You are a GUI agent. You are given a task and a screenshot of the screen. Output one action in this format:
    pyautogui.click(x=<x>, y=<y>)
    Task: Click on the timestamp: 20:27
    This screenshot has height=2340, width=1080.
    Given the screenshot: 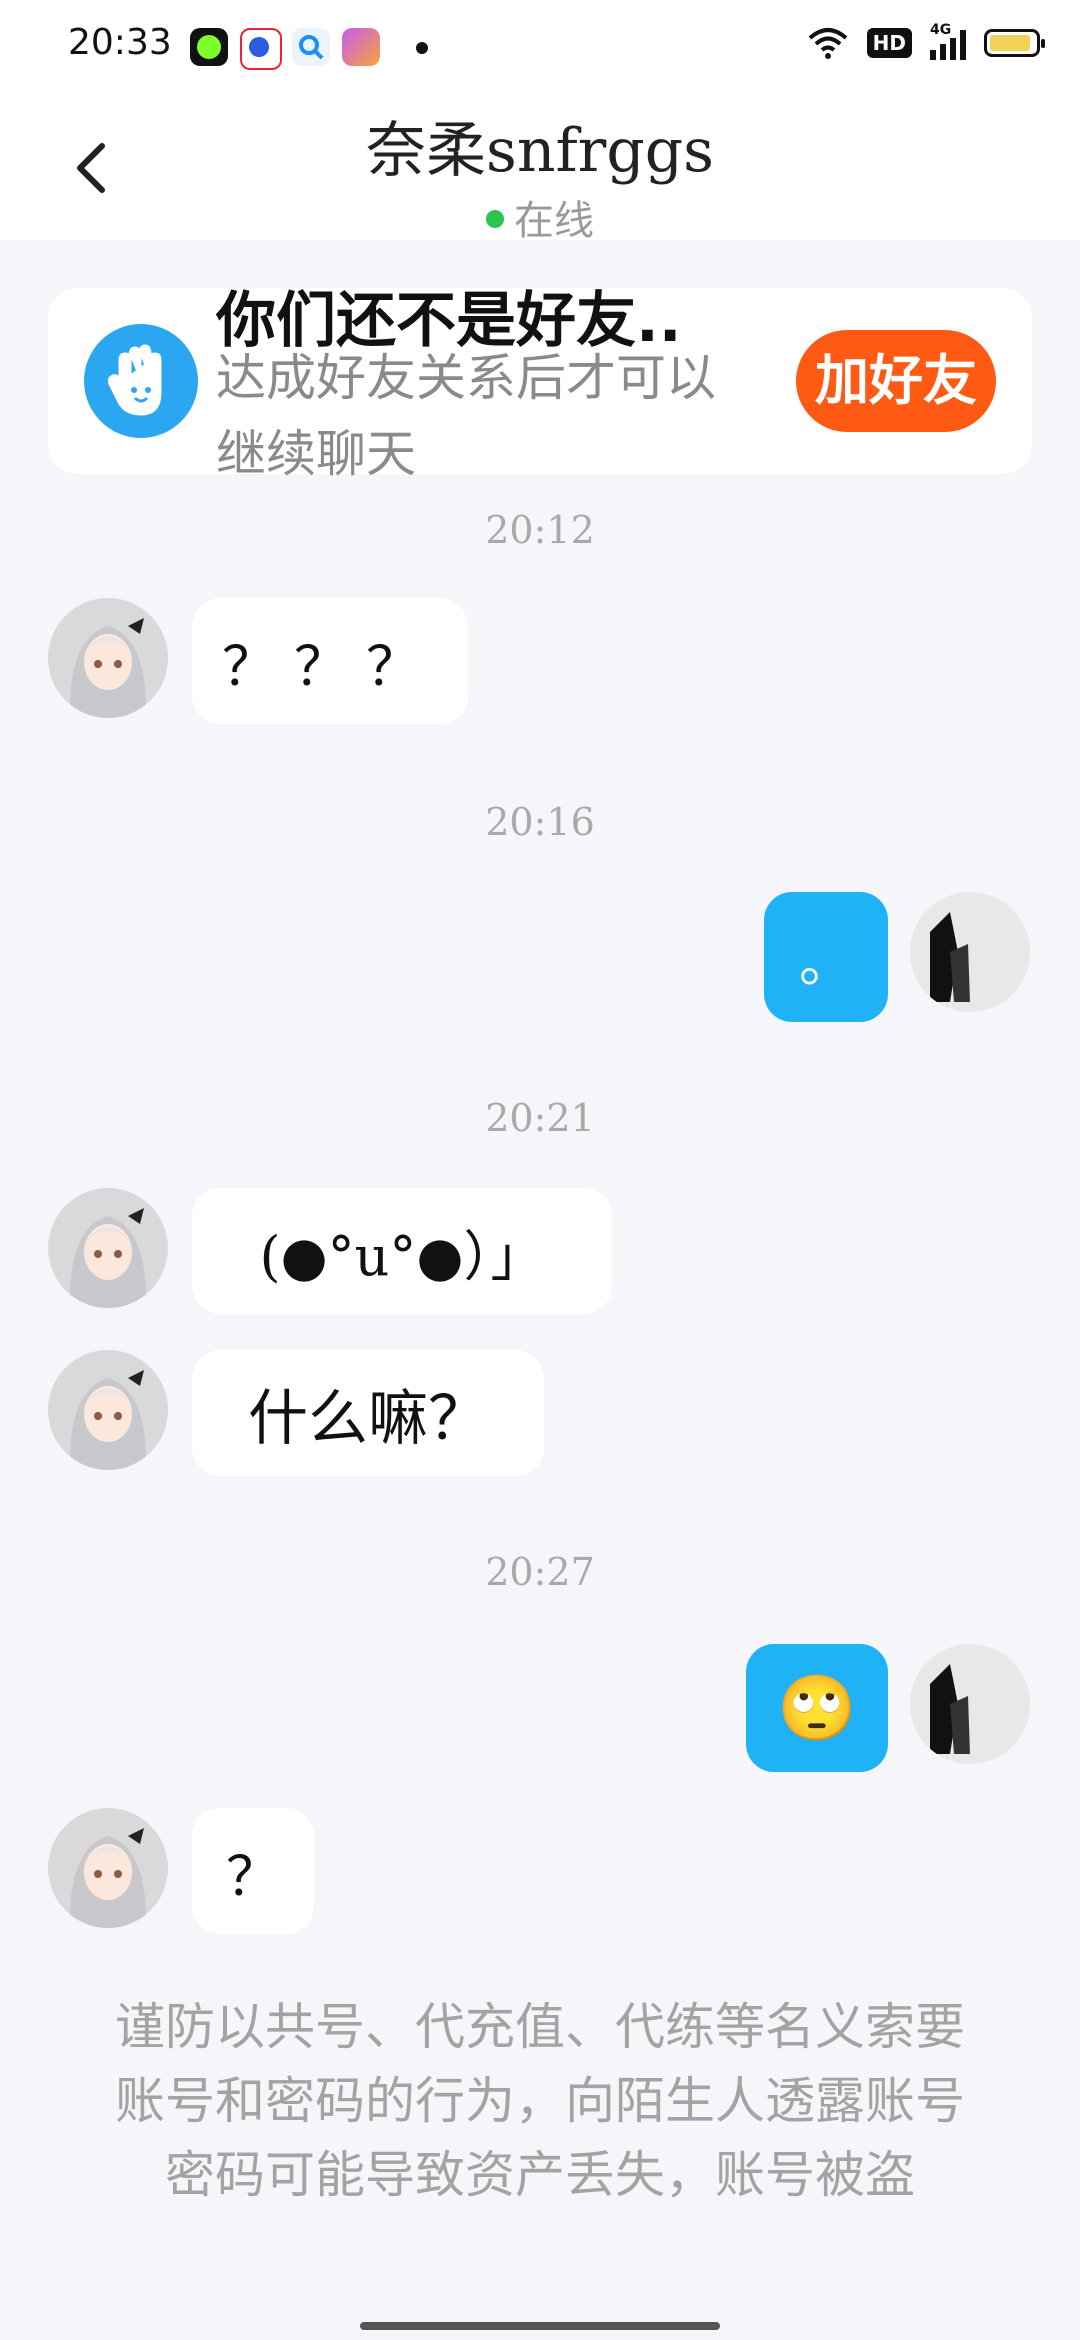 What is the action you would take?
    pyautogui.click(x=540, y=1572)
    